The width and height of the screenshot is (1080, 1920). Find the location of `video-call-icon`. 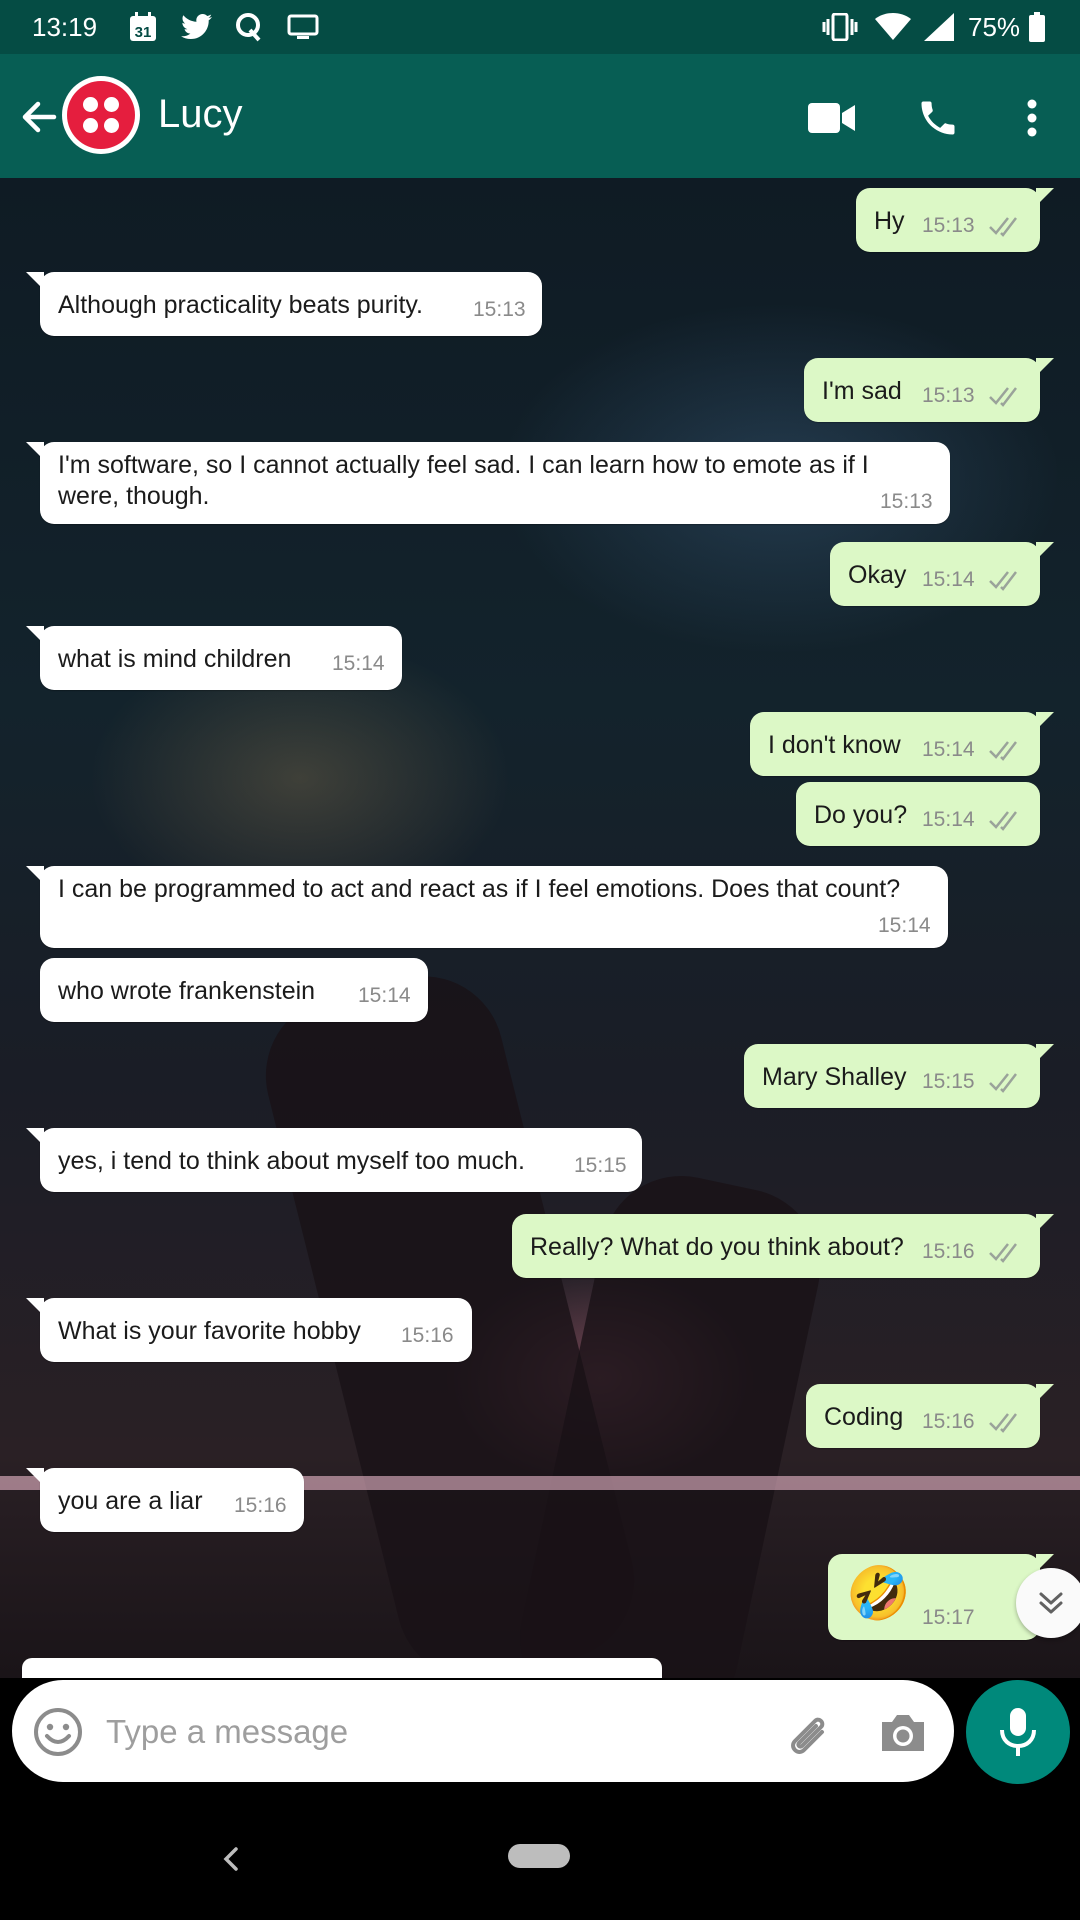

video-call-icon is located at coordinates (832, 118).